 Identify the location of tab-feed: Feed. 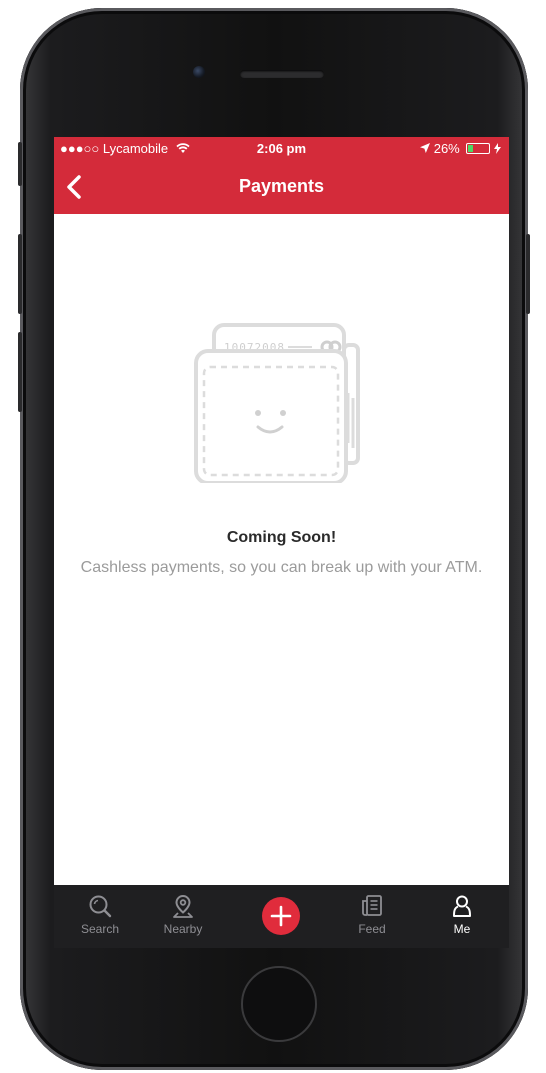
(372, 916).